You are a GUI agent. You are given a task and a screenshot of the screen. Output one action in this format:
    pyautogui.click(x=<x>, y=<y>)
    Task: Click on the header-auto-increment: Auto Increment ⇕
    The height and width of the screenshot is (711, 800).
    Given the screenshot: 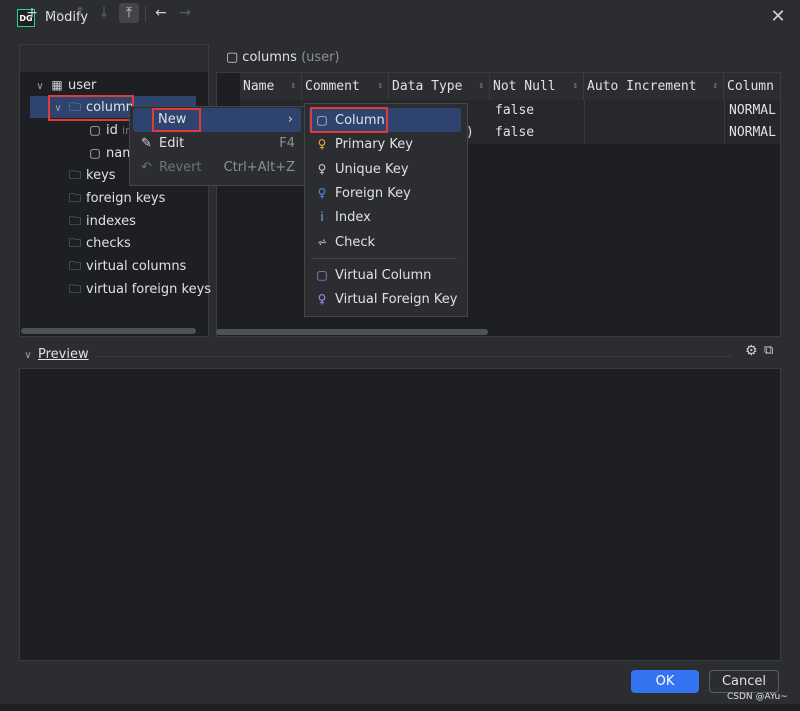 What is the action you would take?
    pyautogui.click(x=654, y=86)
    